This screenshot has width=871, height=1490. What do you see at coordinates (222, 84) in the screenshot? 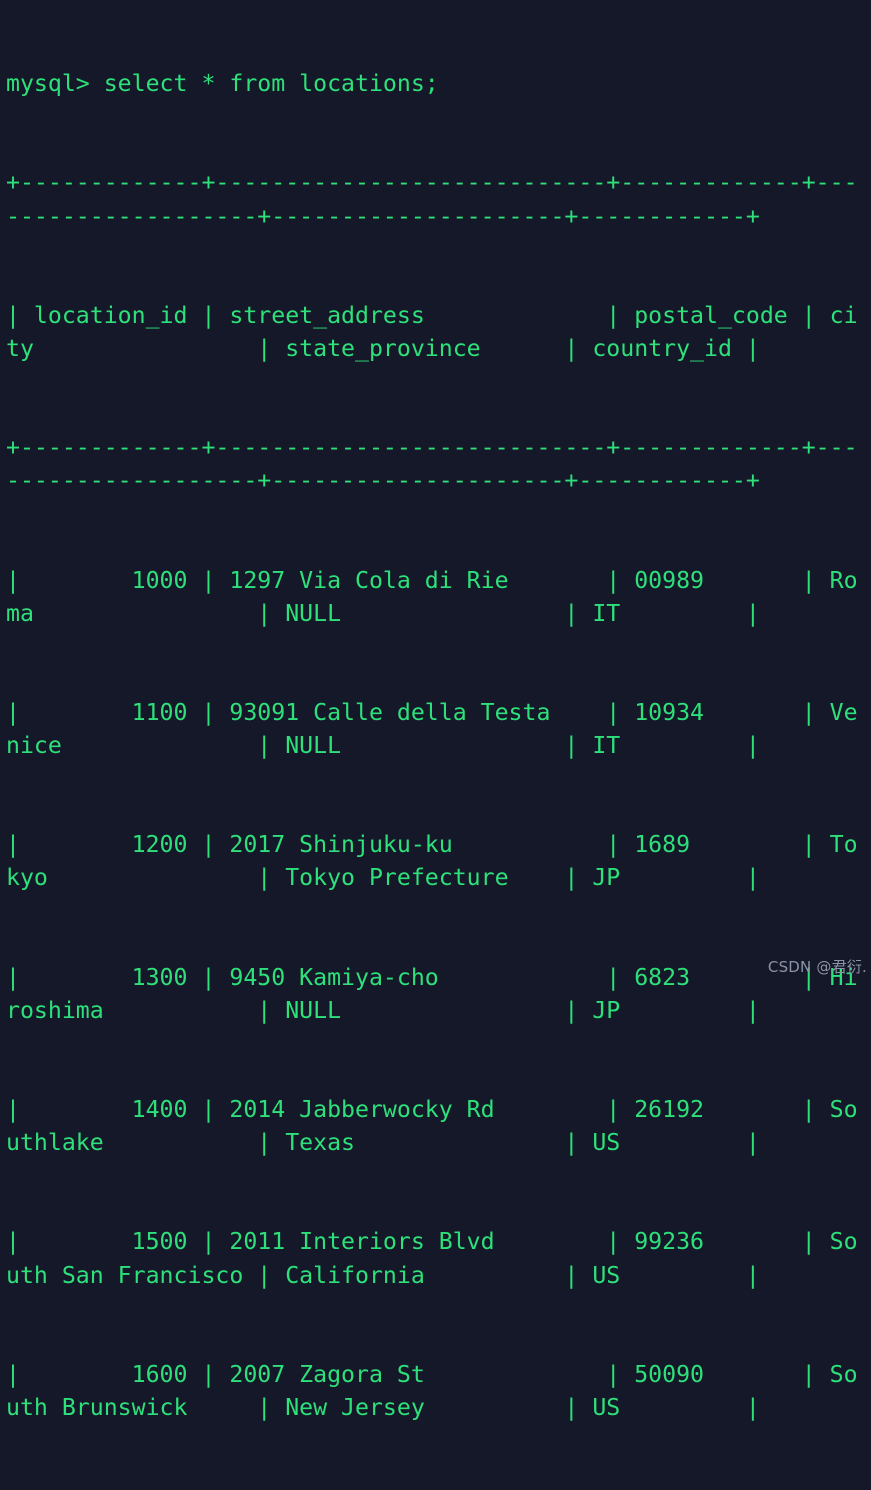
I see `prompt-line: mysql> select * from locations;` at bounding box center [222, 84].